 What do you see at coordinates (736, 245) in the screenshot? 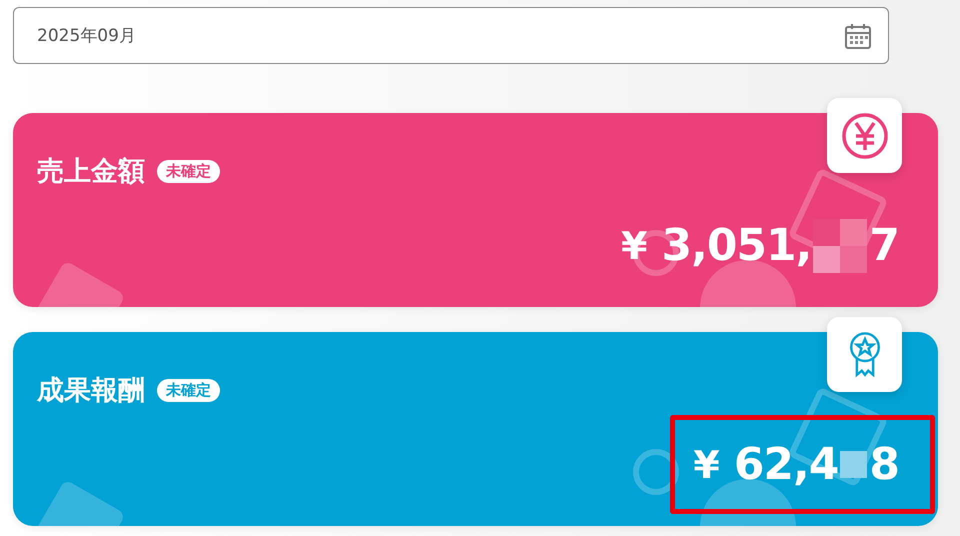
I see `amount-value: 3,051,` at bounding box center [736, 245].